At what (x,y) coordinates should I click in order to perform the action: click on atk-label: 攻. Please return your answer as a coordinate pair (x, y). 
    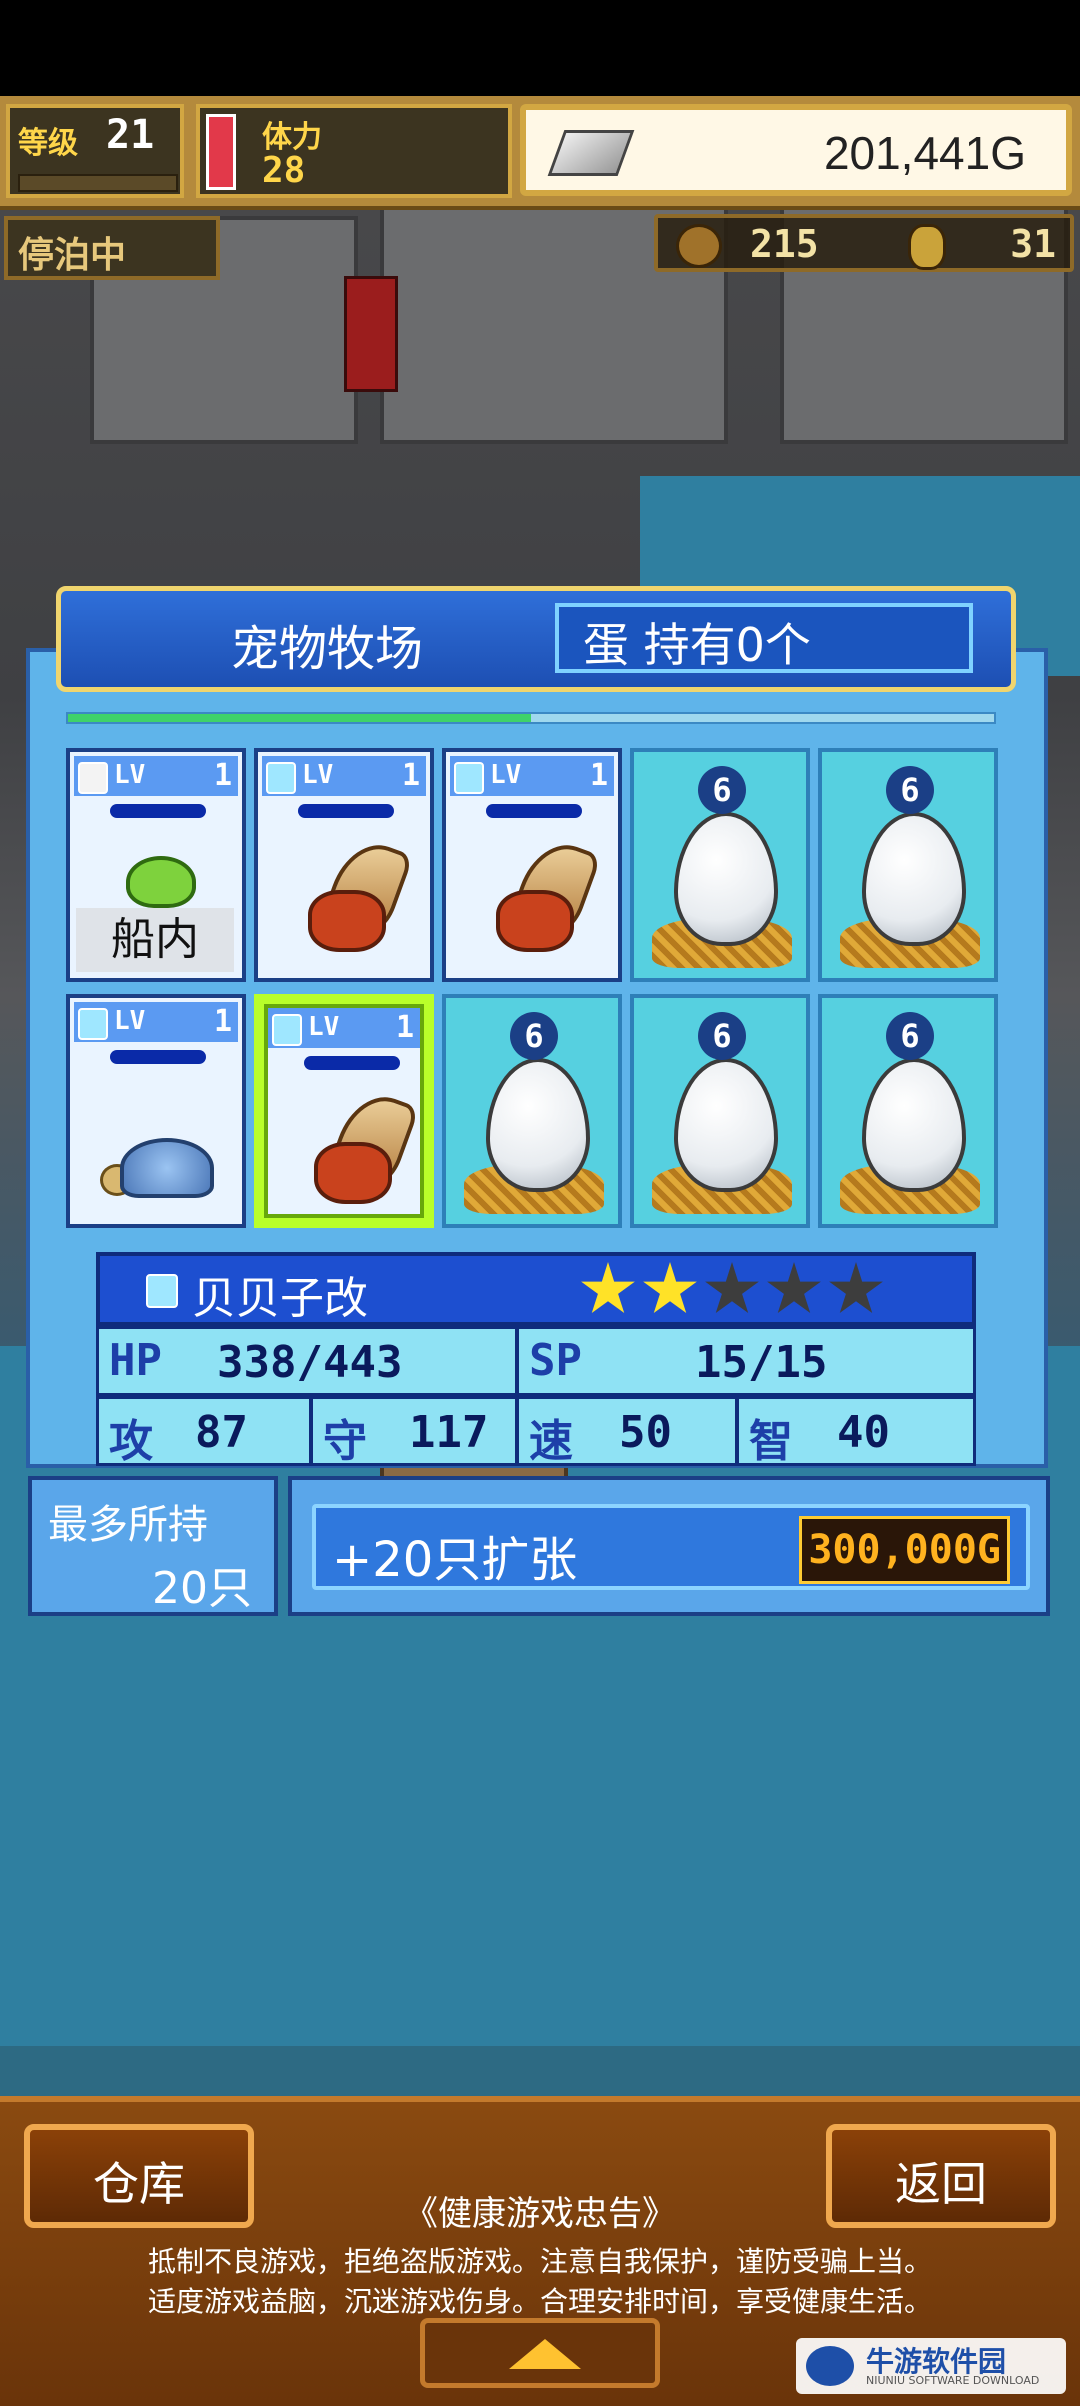
    Looking at the image, I should click on (131, 1441).